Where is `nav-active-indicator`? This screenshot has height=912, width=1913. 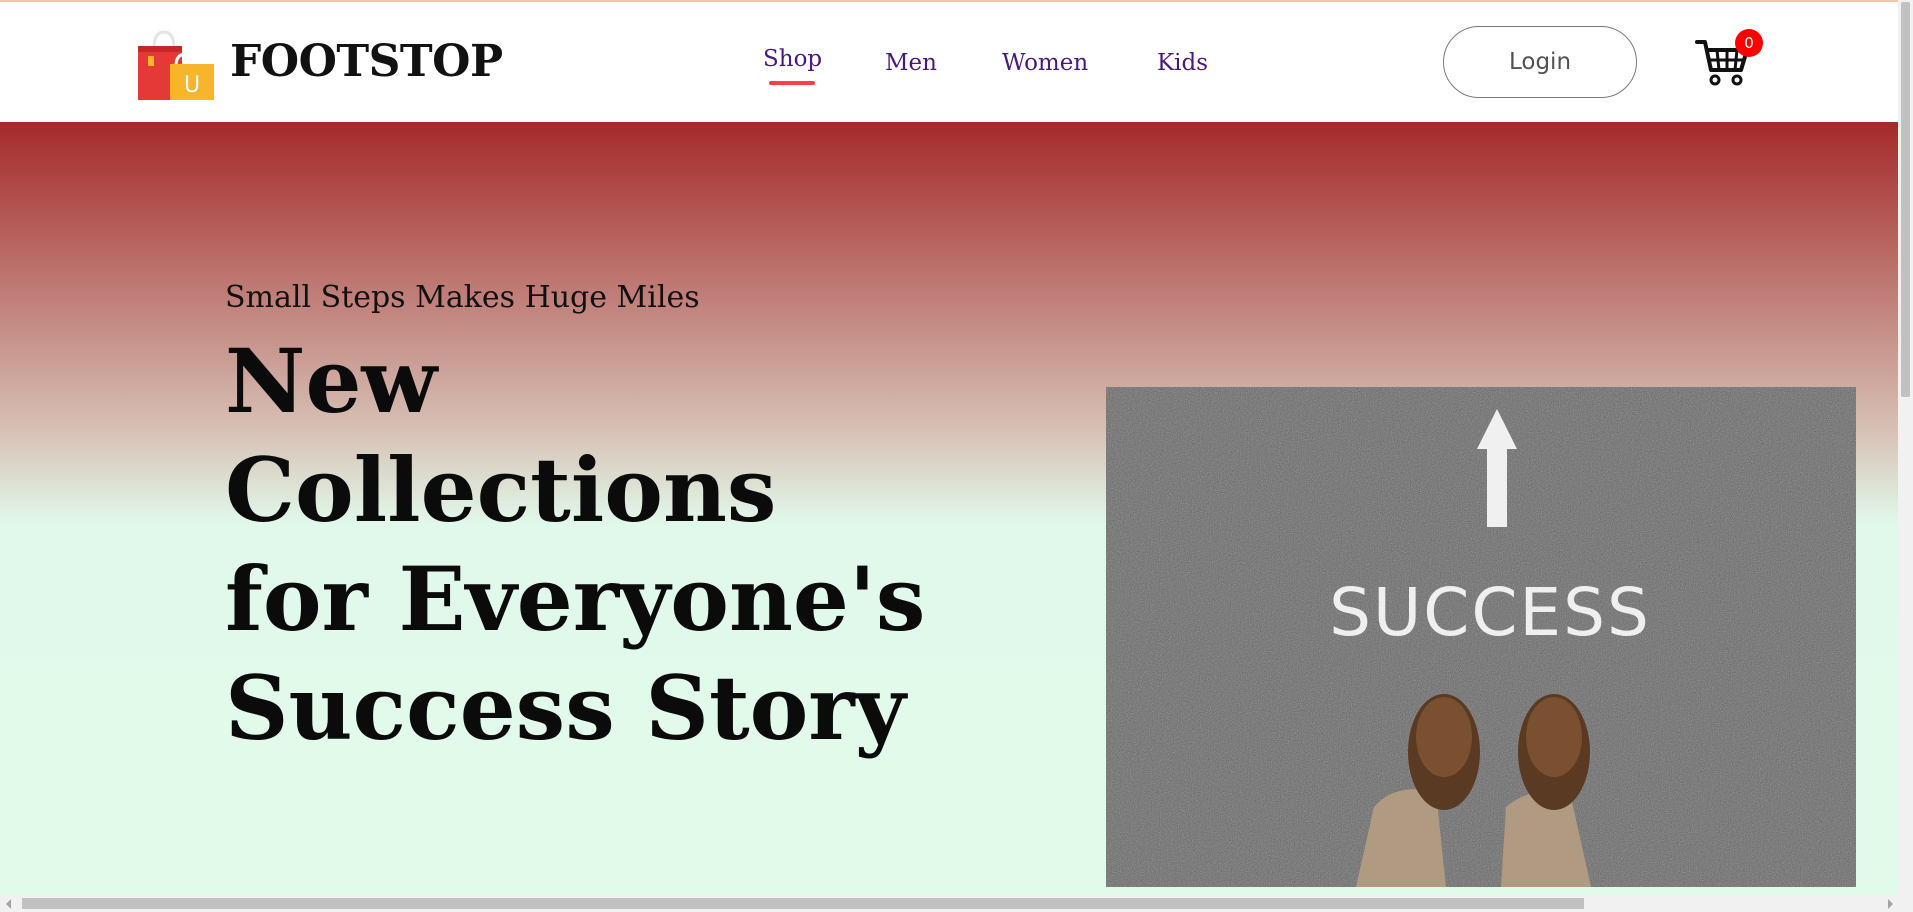
nav-active-indicator is located at coordinates (792, 83).